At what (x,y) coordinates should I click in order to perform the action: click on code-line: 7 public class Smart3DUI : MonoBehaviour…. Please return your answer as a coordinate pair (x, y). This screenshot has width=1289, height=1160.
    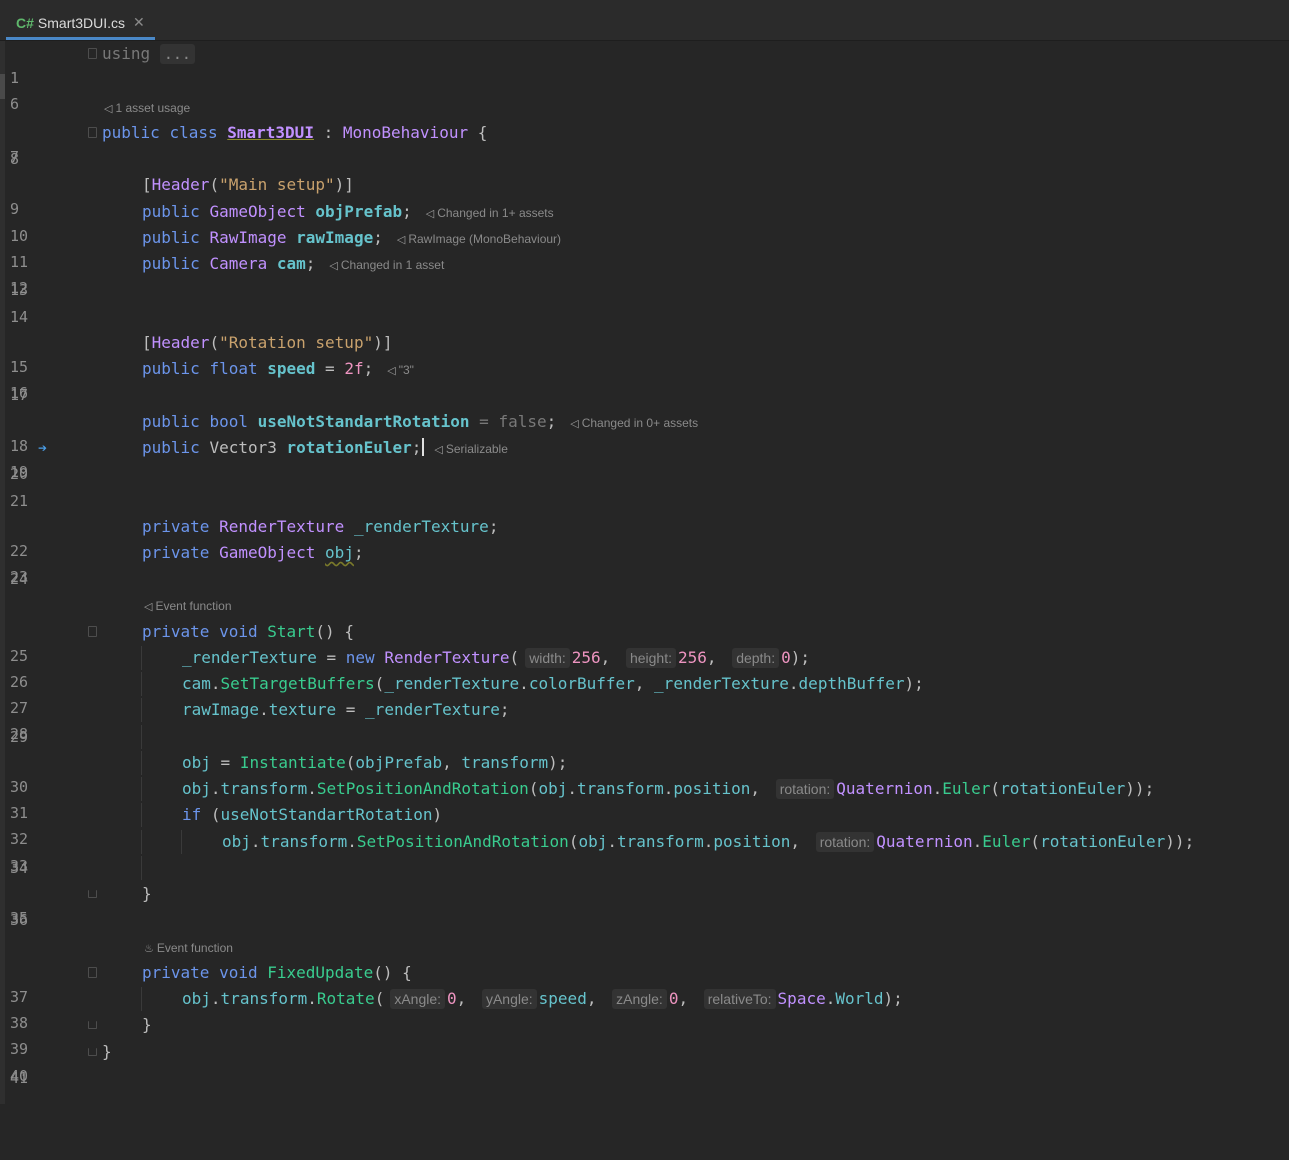
    Looking at the image, I should click on (644, 143).